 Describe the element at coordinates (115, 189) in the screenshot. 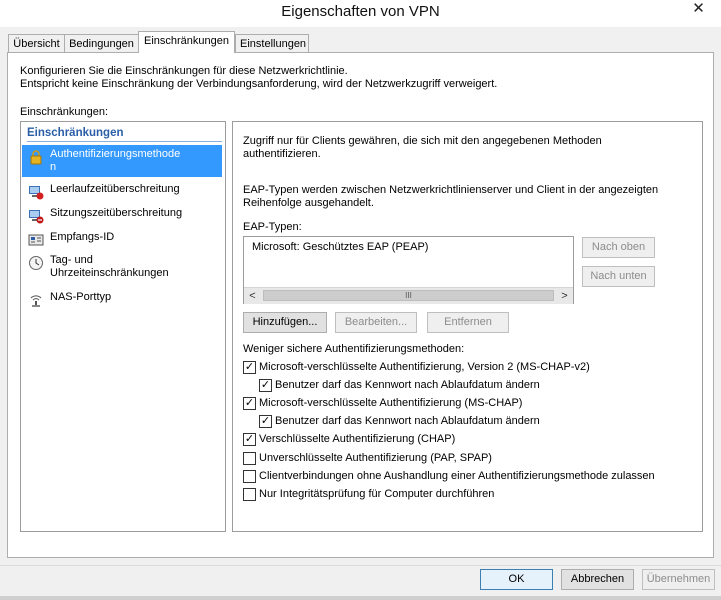

I see `sidebar-item-label: Leerlaufzeitüberschreitung` at that location.